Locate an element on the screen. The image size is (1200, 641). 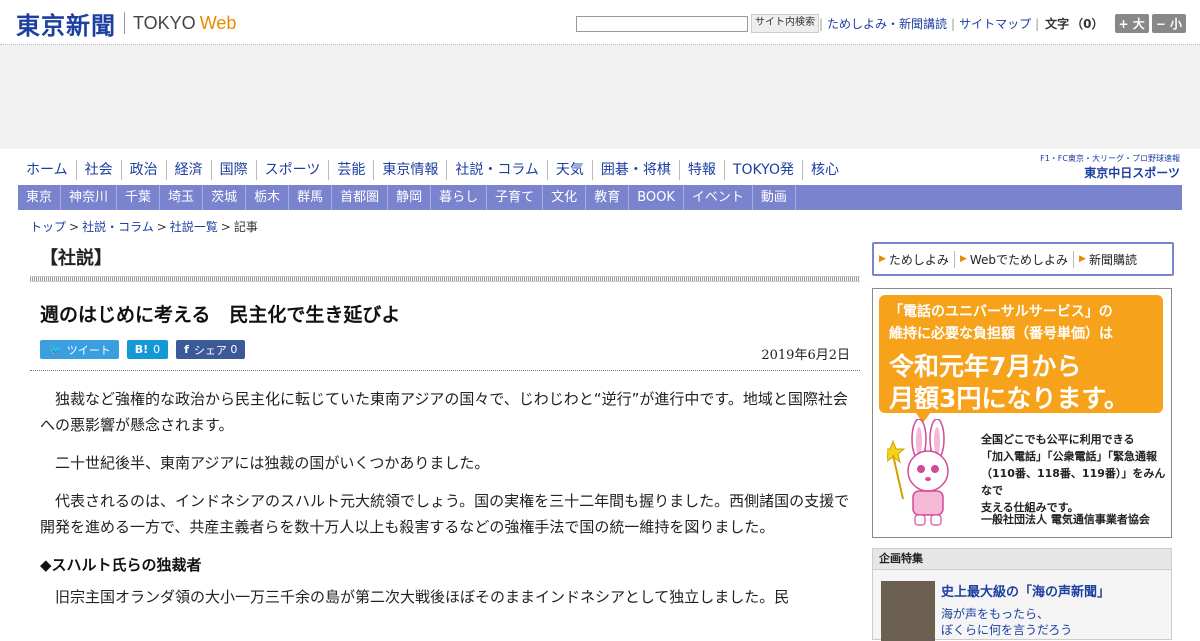
link-subscribe-label: 新聞購読 is located at coordinates (1112, 259).